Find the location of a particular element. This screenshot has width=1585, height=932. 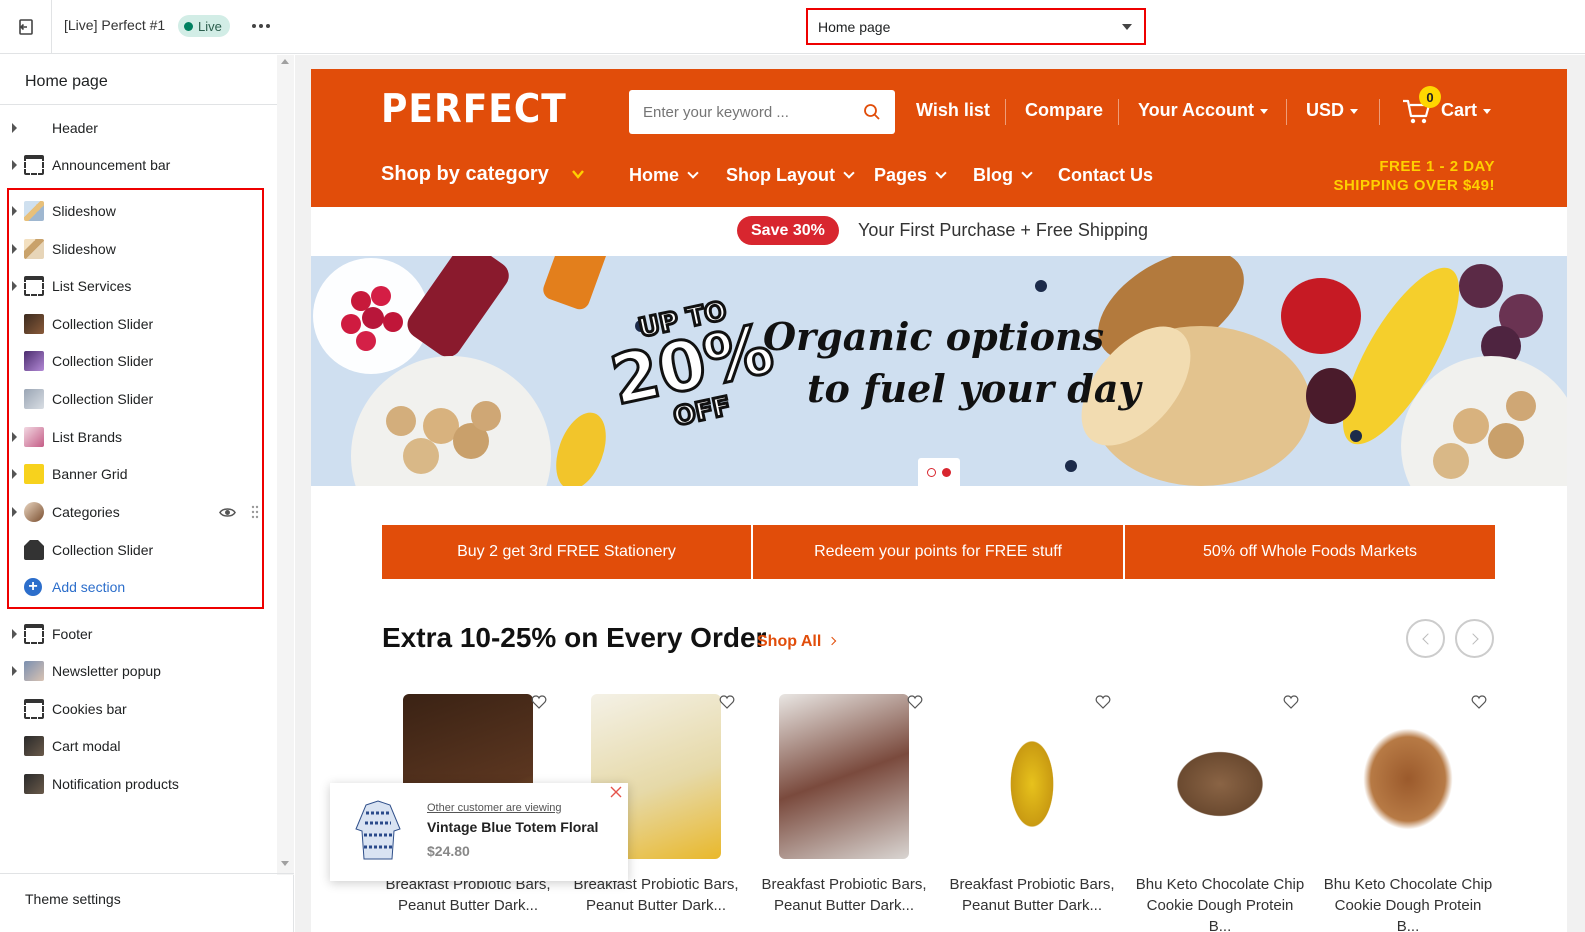

chevron-right-icon is located at coordinates (1473, 639).